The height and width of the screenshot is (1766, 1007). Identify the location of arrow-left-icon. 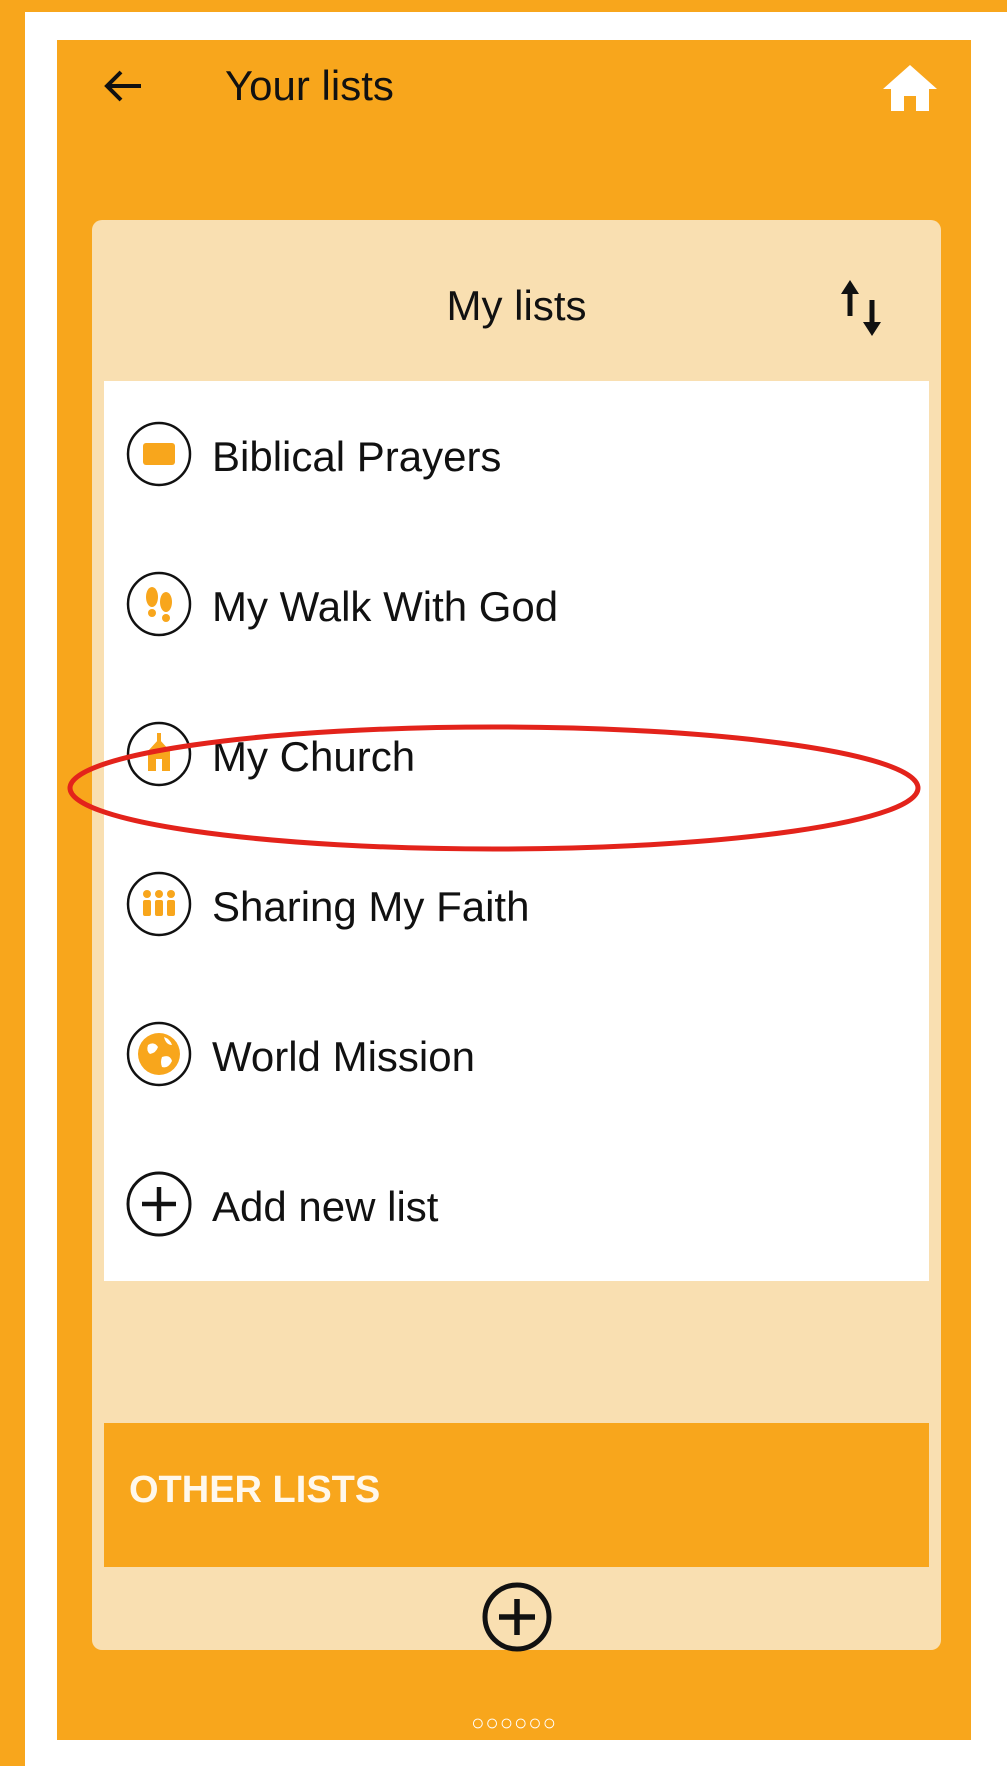
(122, 86).